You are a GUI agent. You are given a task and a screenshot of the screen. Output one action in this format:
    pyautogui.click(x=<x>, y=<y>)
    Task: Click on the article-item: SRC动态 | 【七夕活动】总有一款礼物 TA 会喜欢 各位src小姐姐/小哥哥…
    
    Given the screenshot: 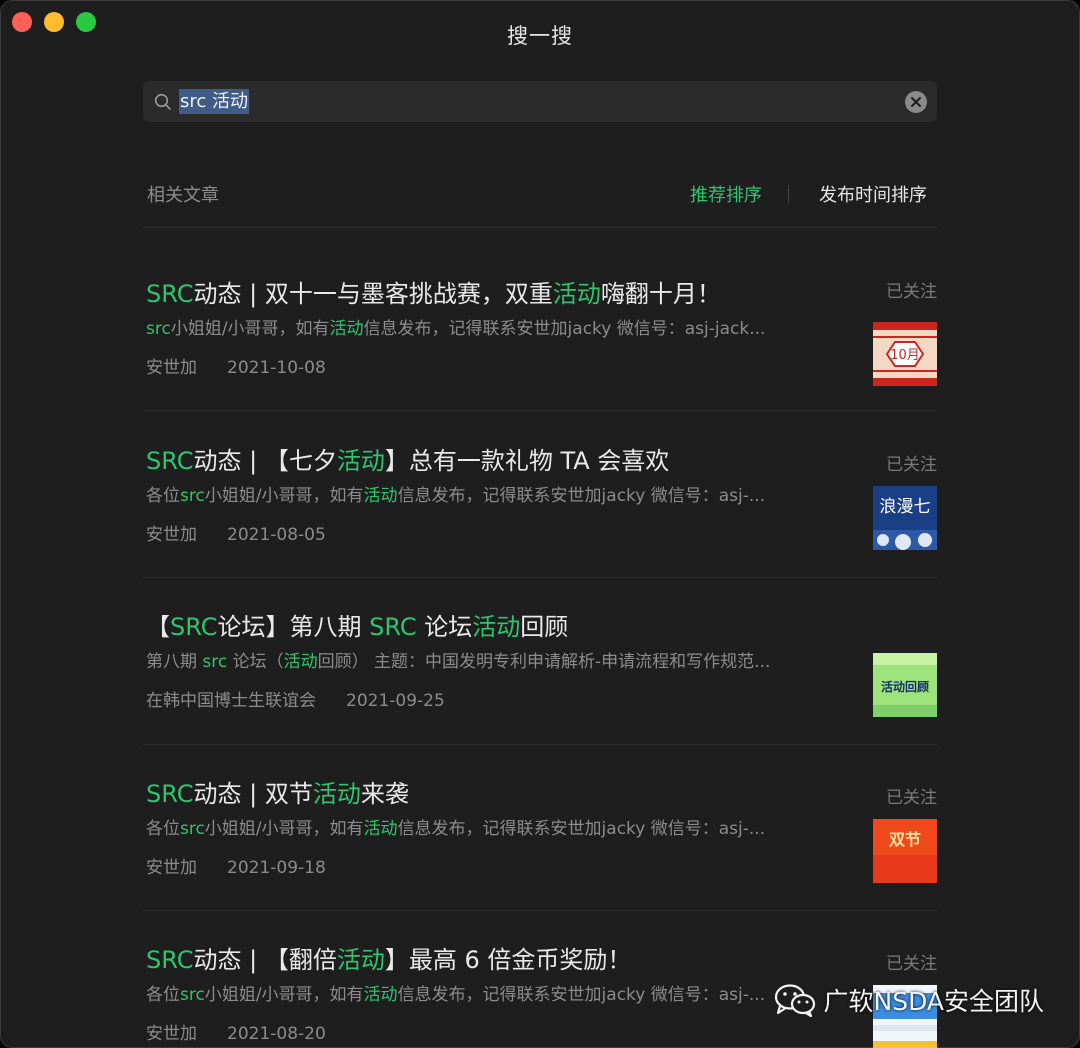 What is the action you would take?
    pyautogui.click(x=541, y=519)
    